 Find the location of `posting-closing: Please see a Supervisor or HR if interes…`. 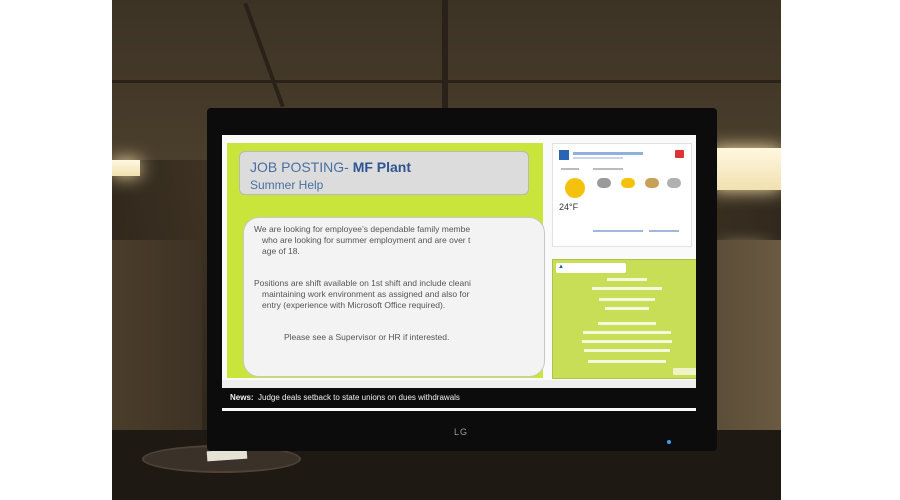

posting-closing: Please see a Supervisor or HR if interes… is located at coordinates (367, 337).